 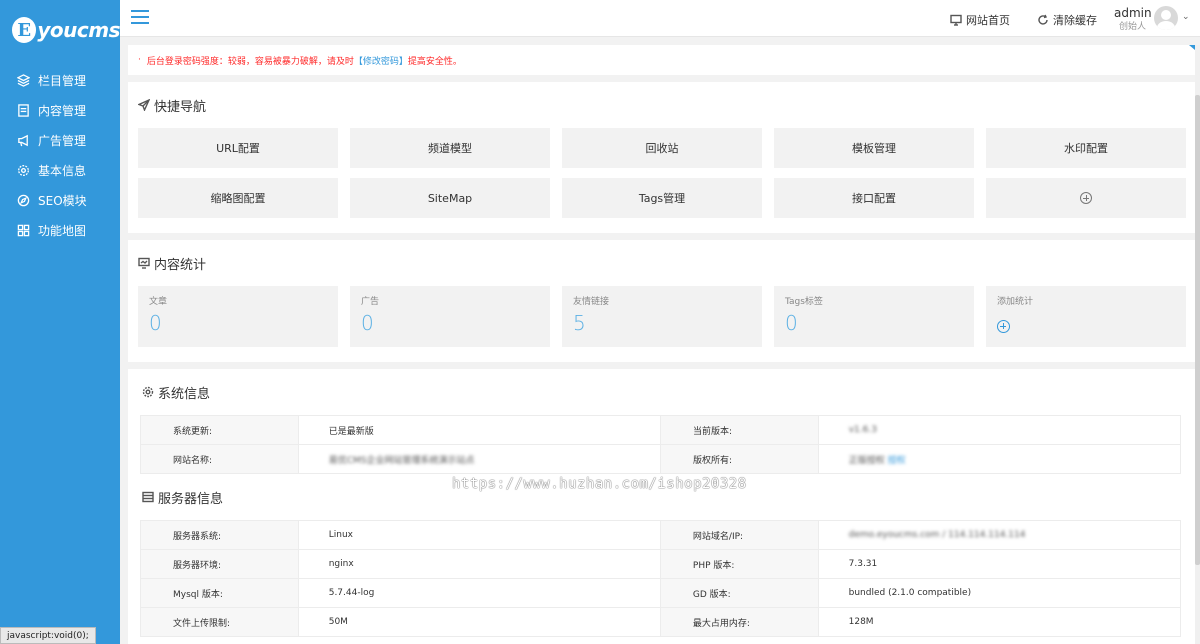 What do you see at coordinates (1067, 20) in the screenshot?
I see `clear-cache-button: 清除缓存` at bounding box center [1067, 20].